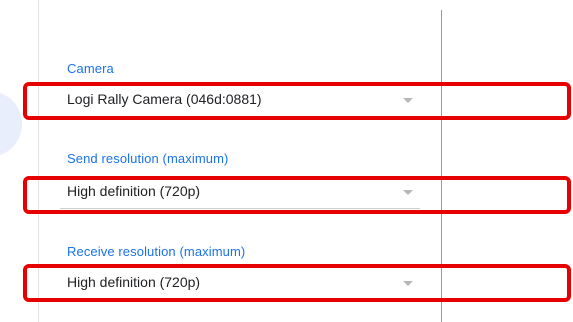 The height and width of the screenshot is (322, 573). Describe the element at coordinates (297, 101) in the screenshot. I see `camera-highlight-box` at that location.